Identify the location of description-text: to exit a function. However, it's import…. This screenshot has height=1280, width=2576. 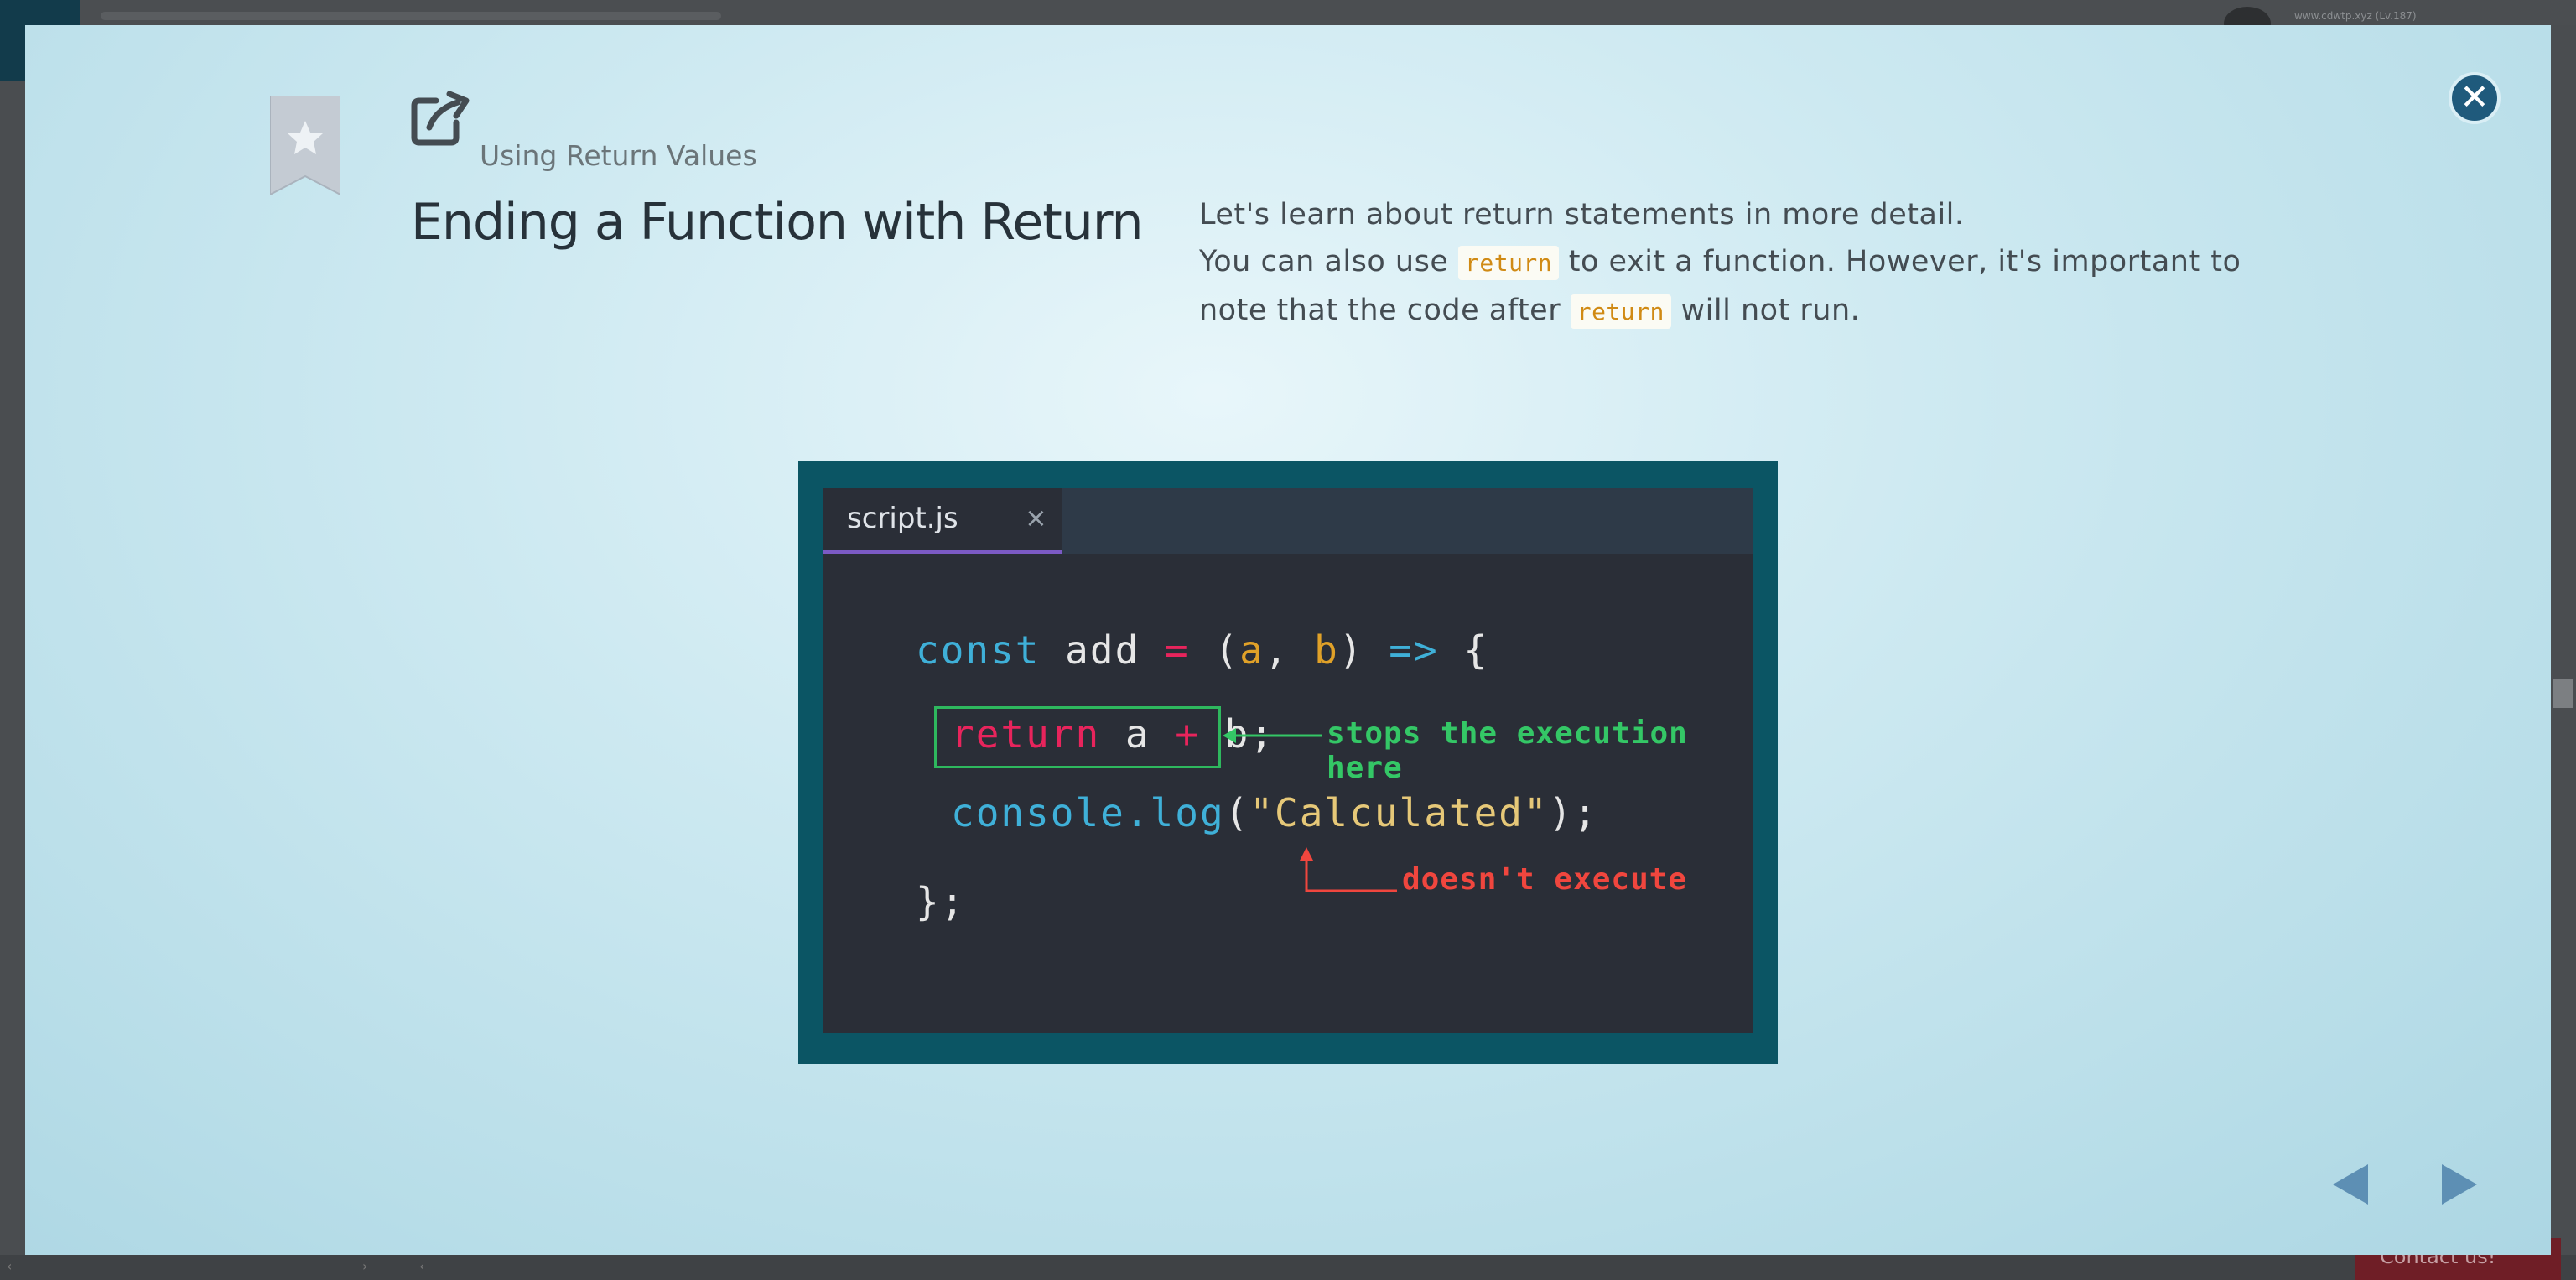
(1905, 261).